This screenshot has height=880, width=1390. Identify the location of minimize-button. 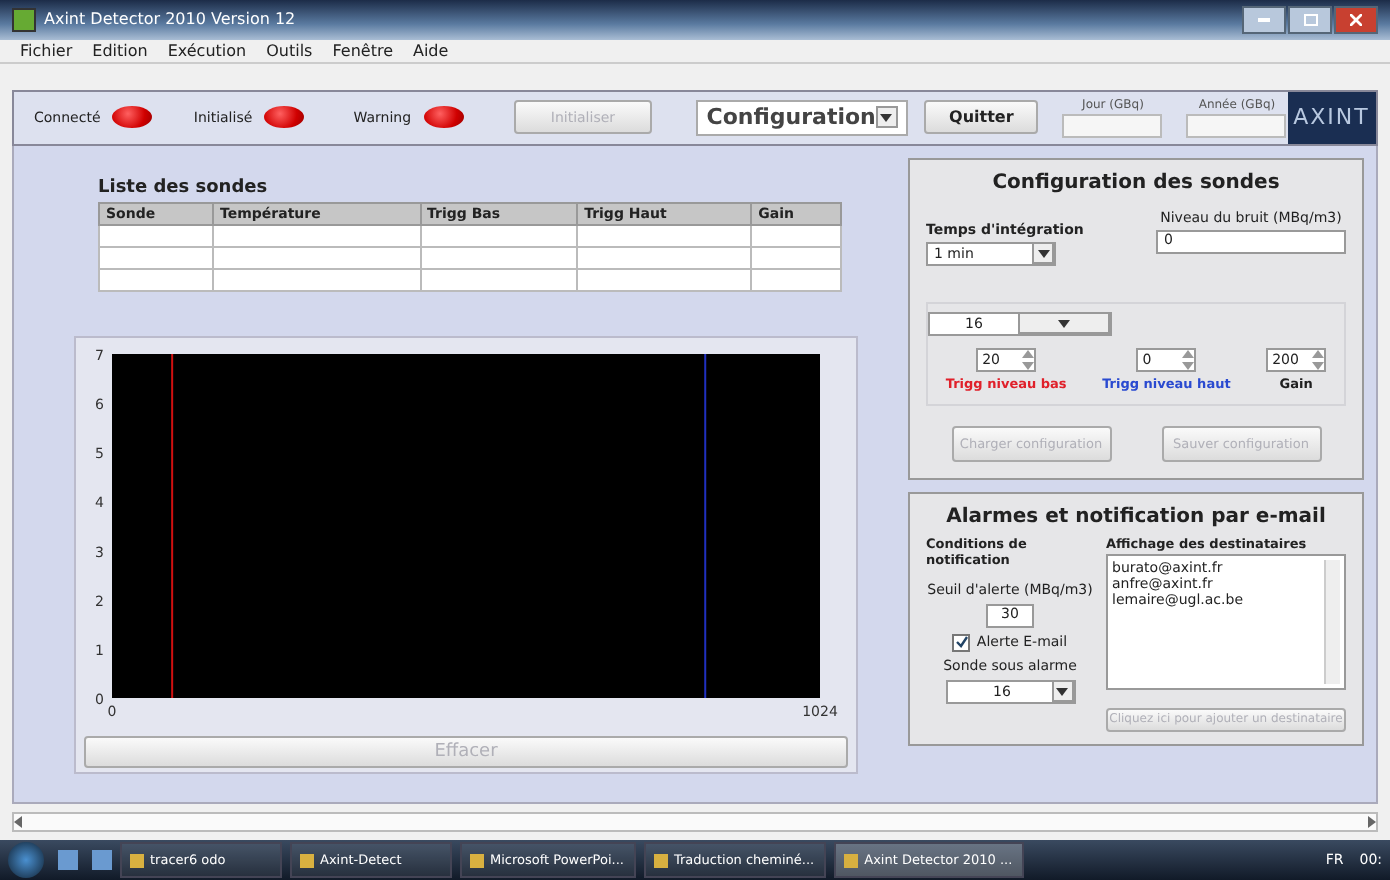
(1264, 19).